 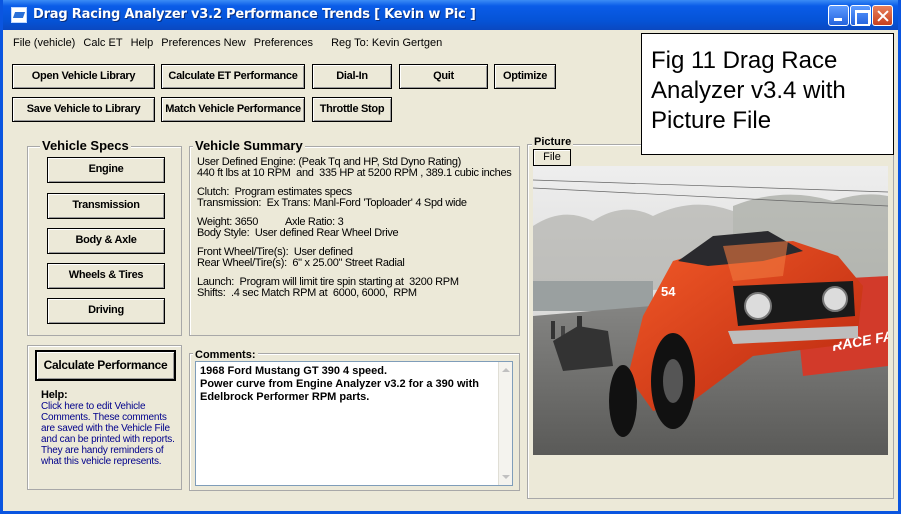 I want to click on maximize-button, so click(x=860, y=15).